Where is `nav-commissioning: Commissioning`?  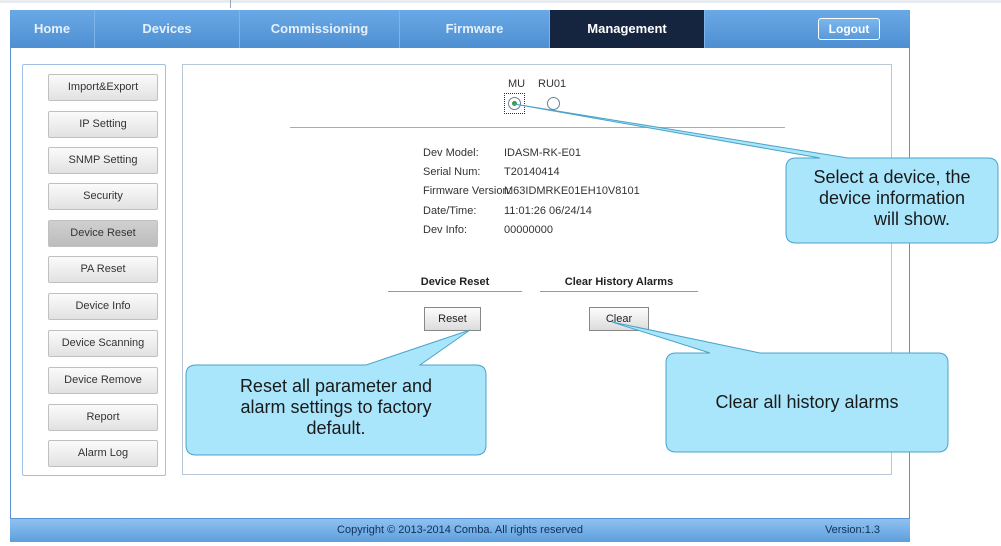 nav-commissioning: Commissioning is located at coordinates (320, 29).